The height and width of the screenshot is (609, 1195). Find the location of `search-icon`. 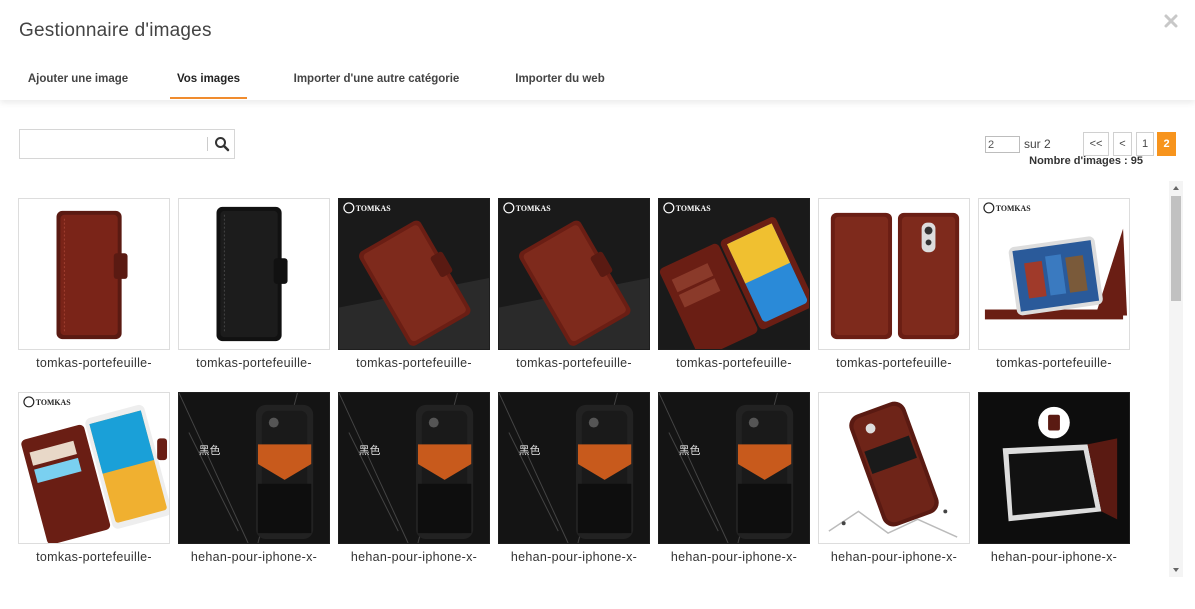

search-icon is located at coordinates (222, 144).